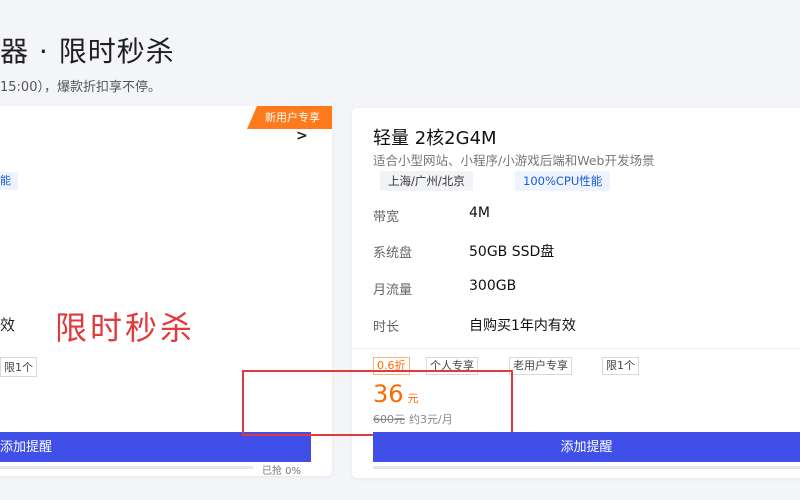  Describe the element at coordinates (479, 213) in the screenshot. I see `spec-value-bandwidth: 4M` at that location.